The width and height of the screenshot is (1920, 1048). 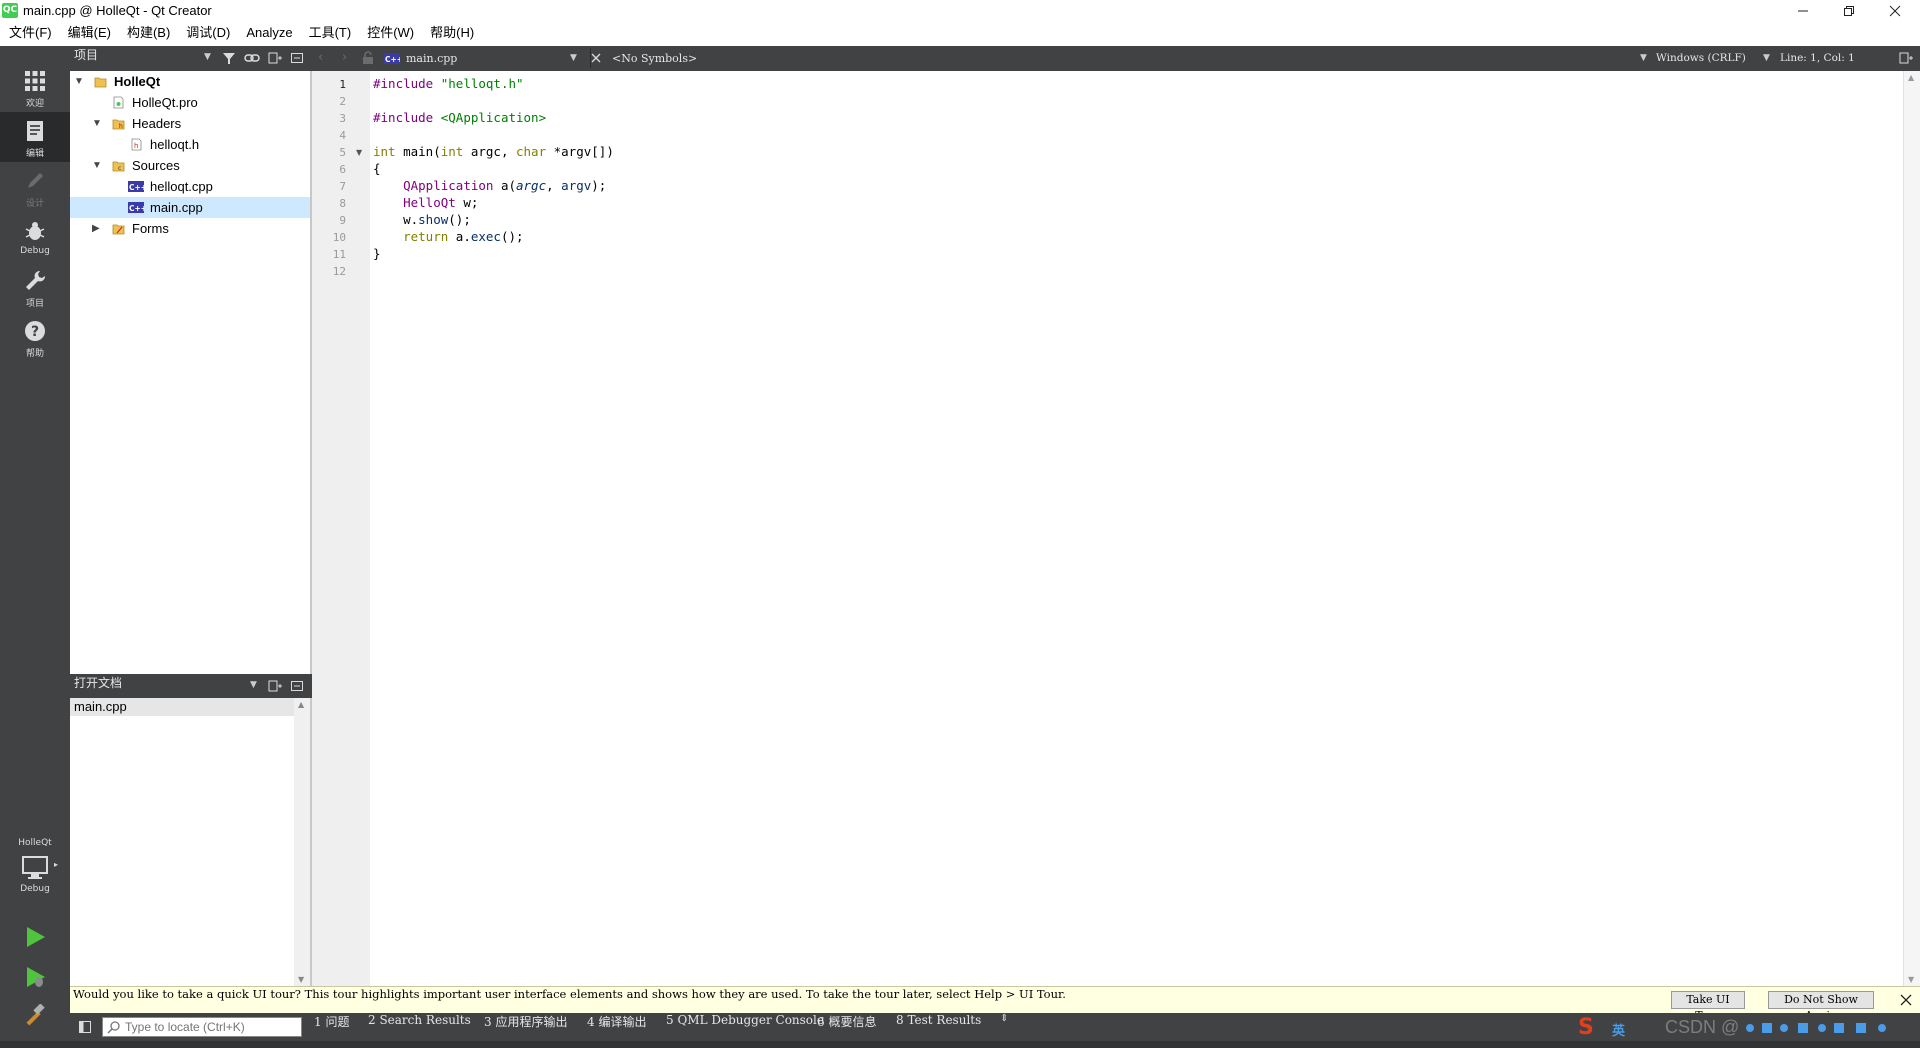 I want to click on do-not-show-again-button: Do Not Show Again, so click(x=1821, y=1006).